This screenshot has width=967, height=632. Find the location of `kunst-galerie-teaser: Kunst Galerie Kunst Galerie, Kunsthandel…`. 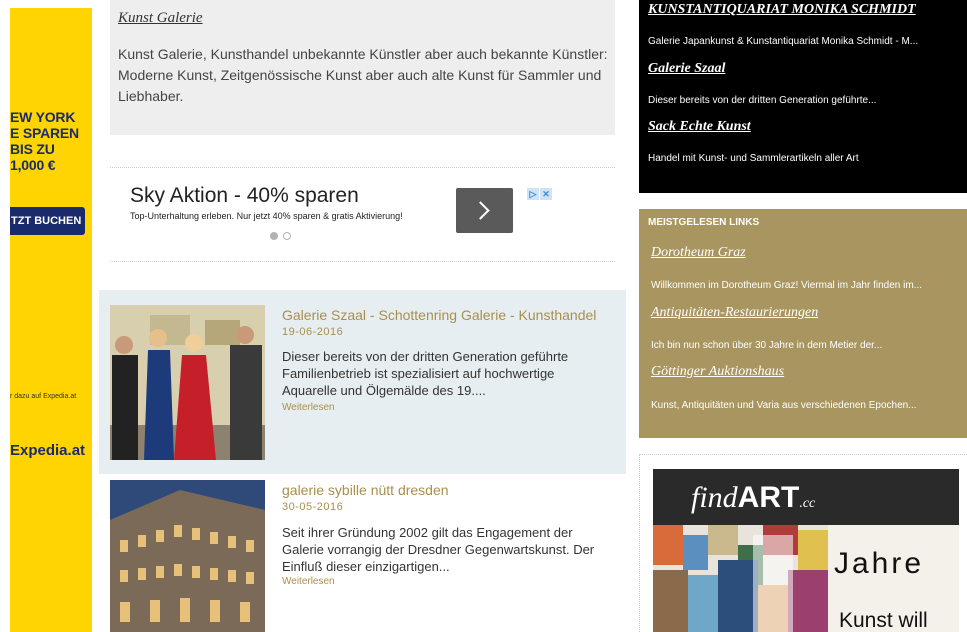

kunst-galerie-teaser: Kunst Galerie Kunst Galerie, Kunsthandel… is located at coordinates (362, 67).